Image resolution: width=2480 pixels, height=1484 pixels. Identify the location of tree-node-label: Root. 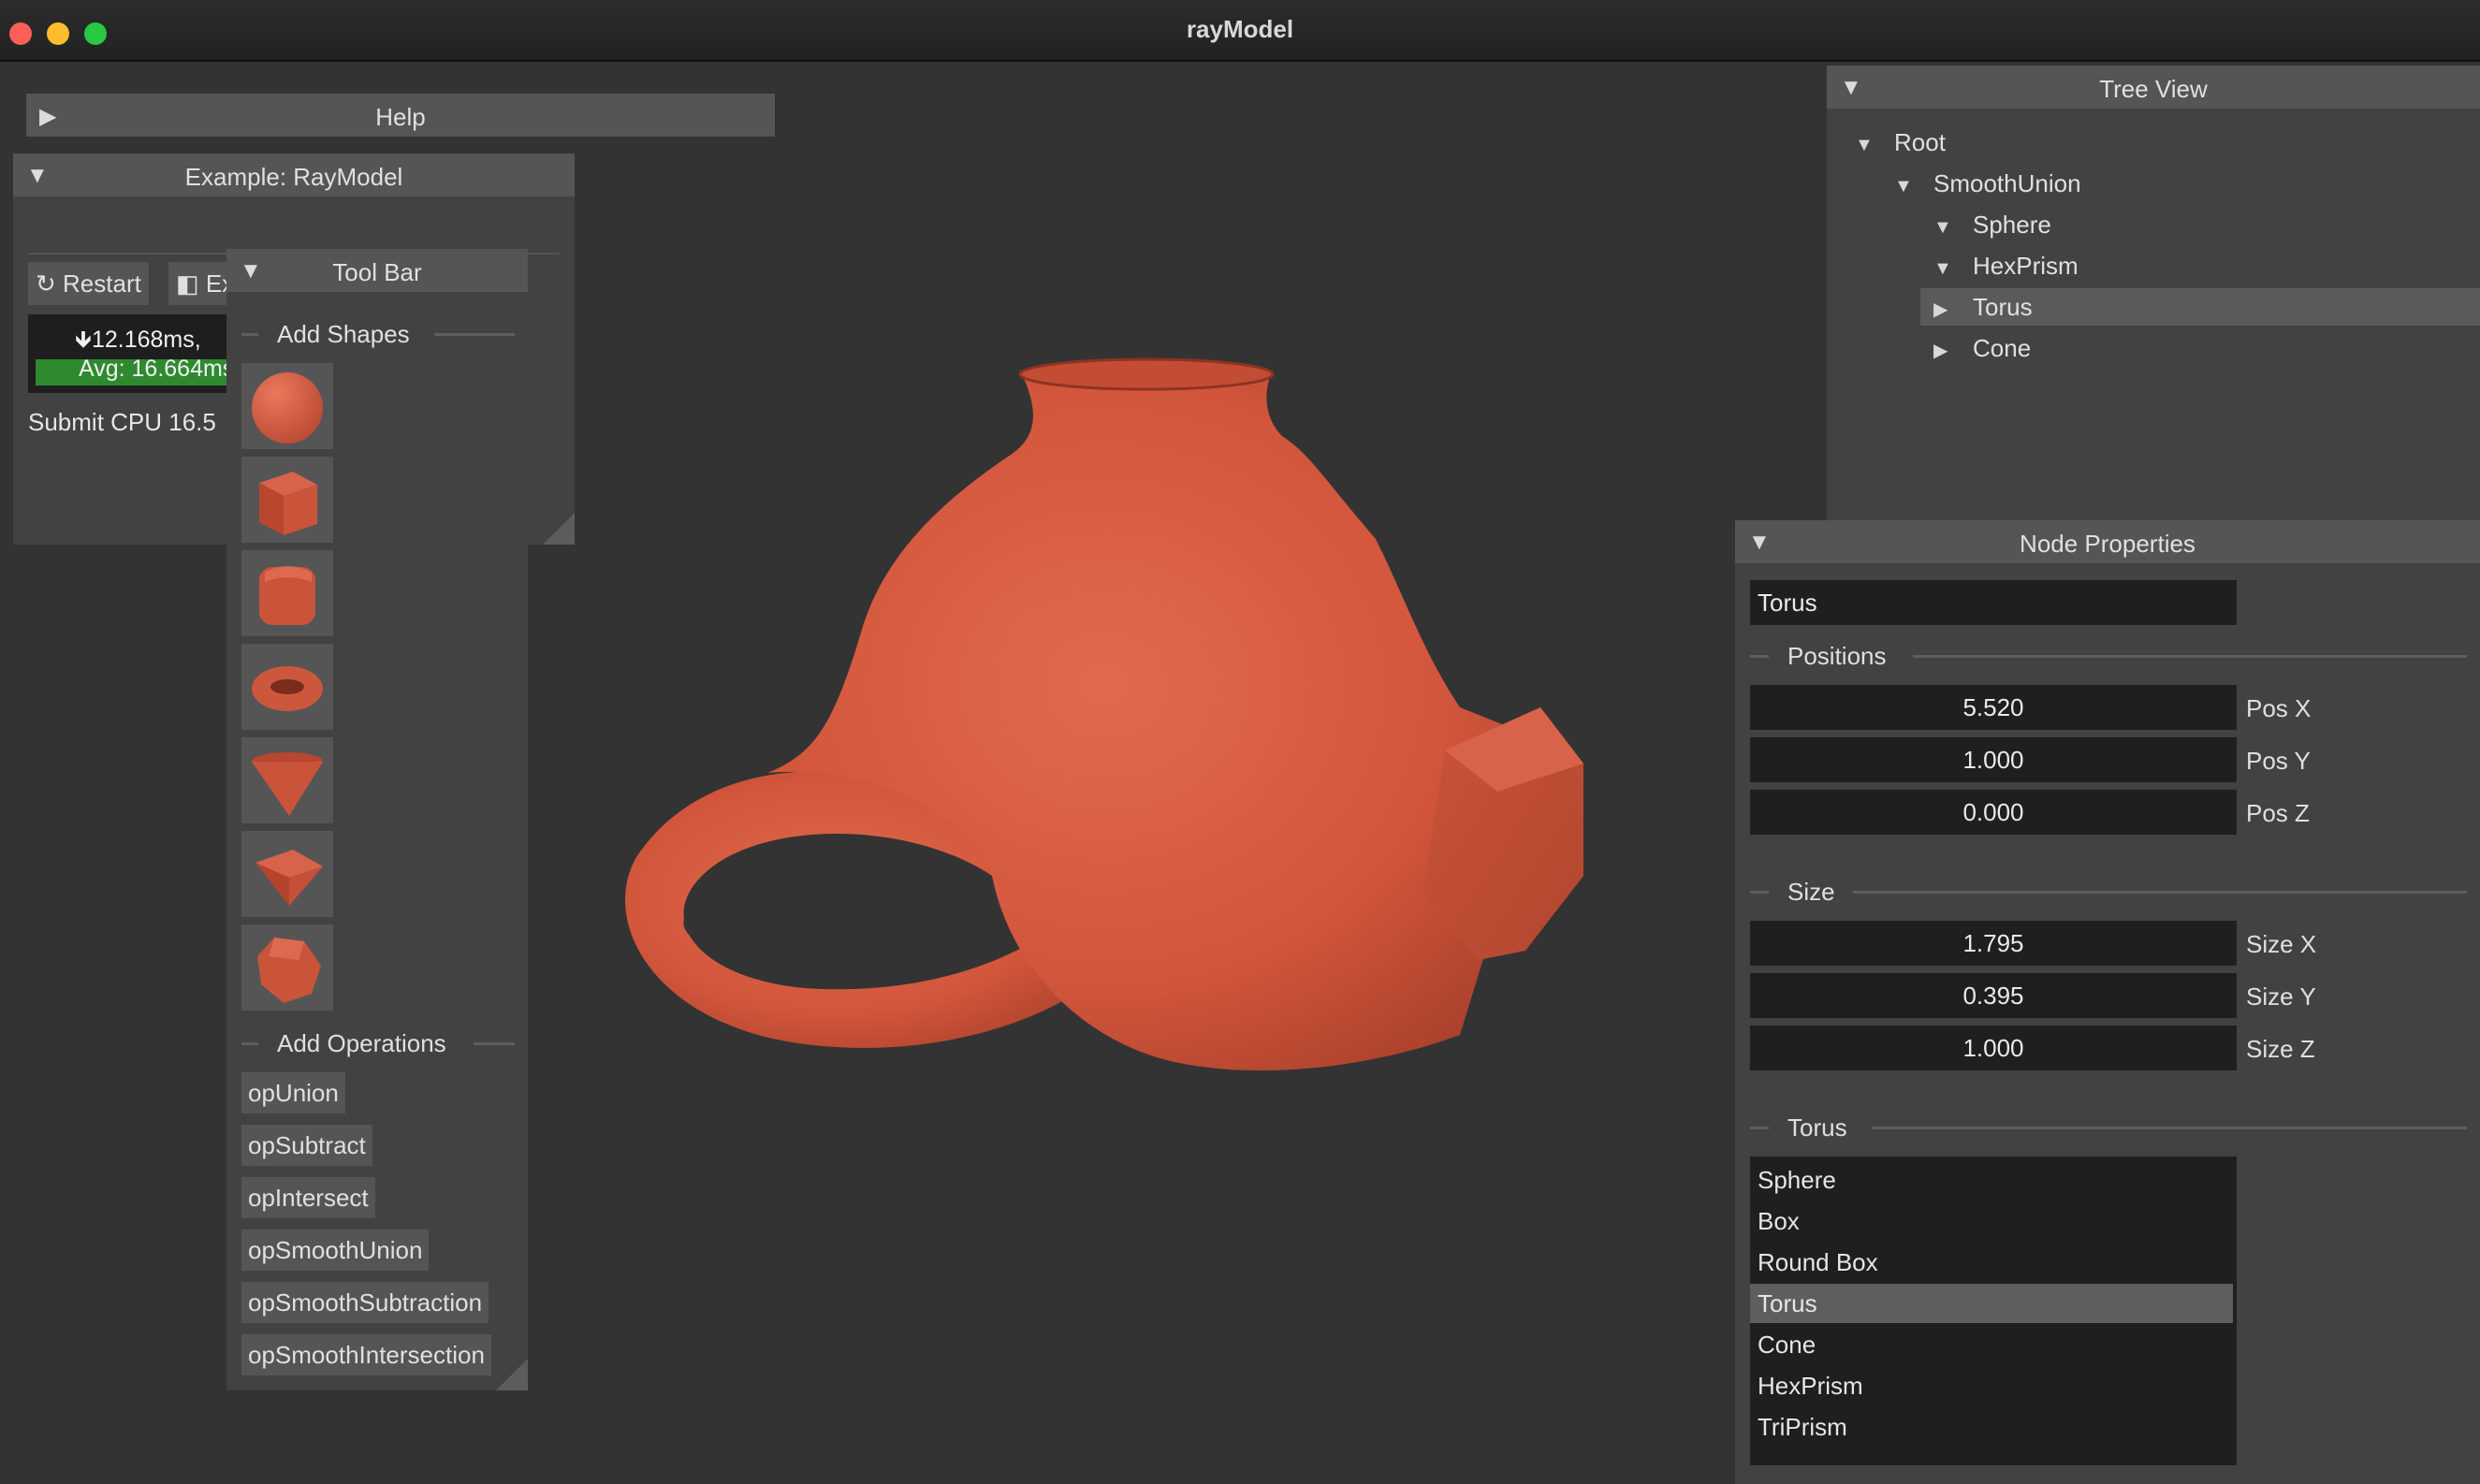
(1920, 142).